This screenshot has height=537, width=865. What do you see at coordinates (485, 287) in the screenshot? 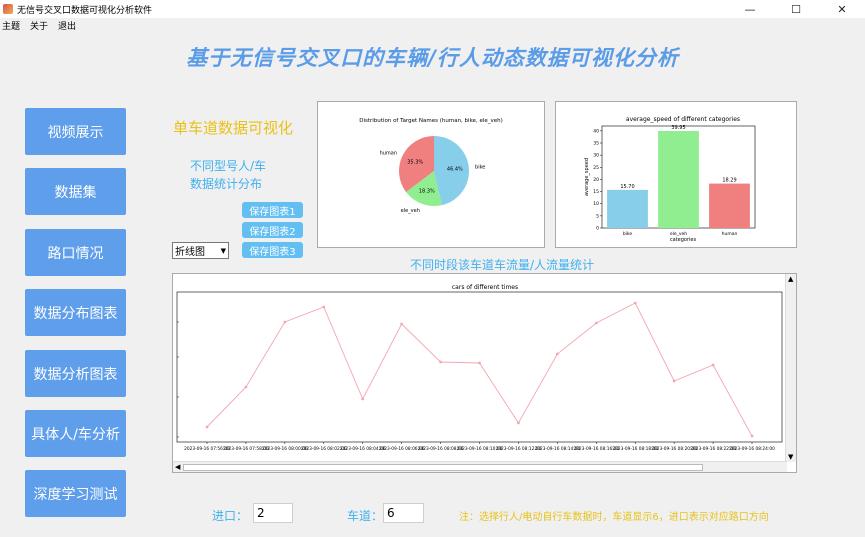
I see `line-title: cars of different times` at bounding box center [485, 287].